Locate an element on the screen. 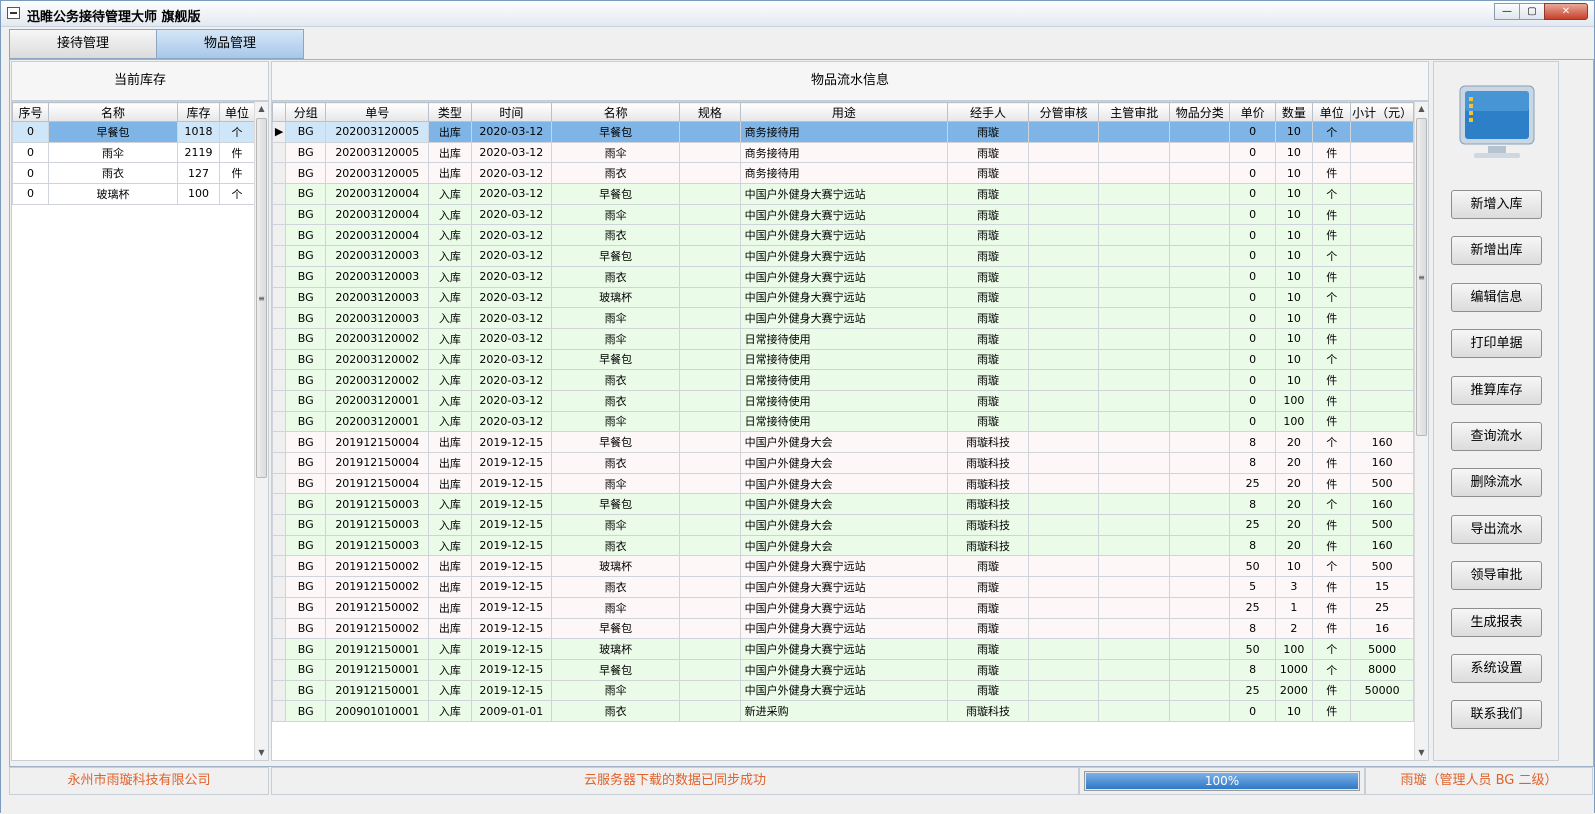 The height and width of the screenshot is (814, 1595). flow-cell-subtotal: 5000 is located at coordinates (1382, 649).